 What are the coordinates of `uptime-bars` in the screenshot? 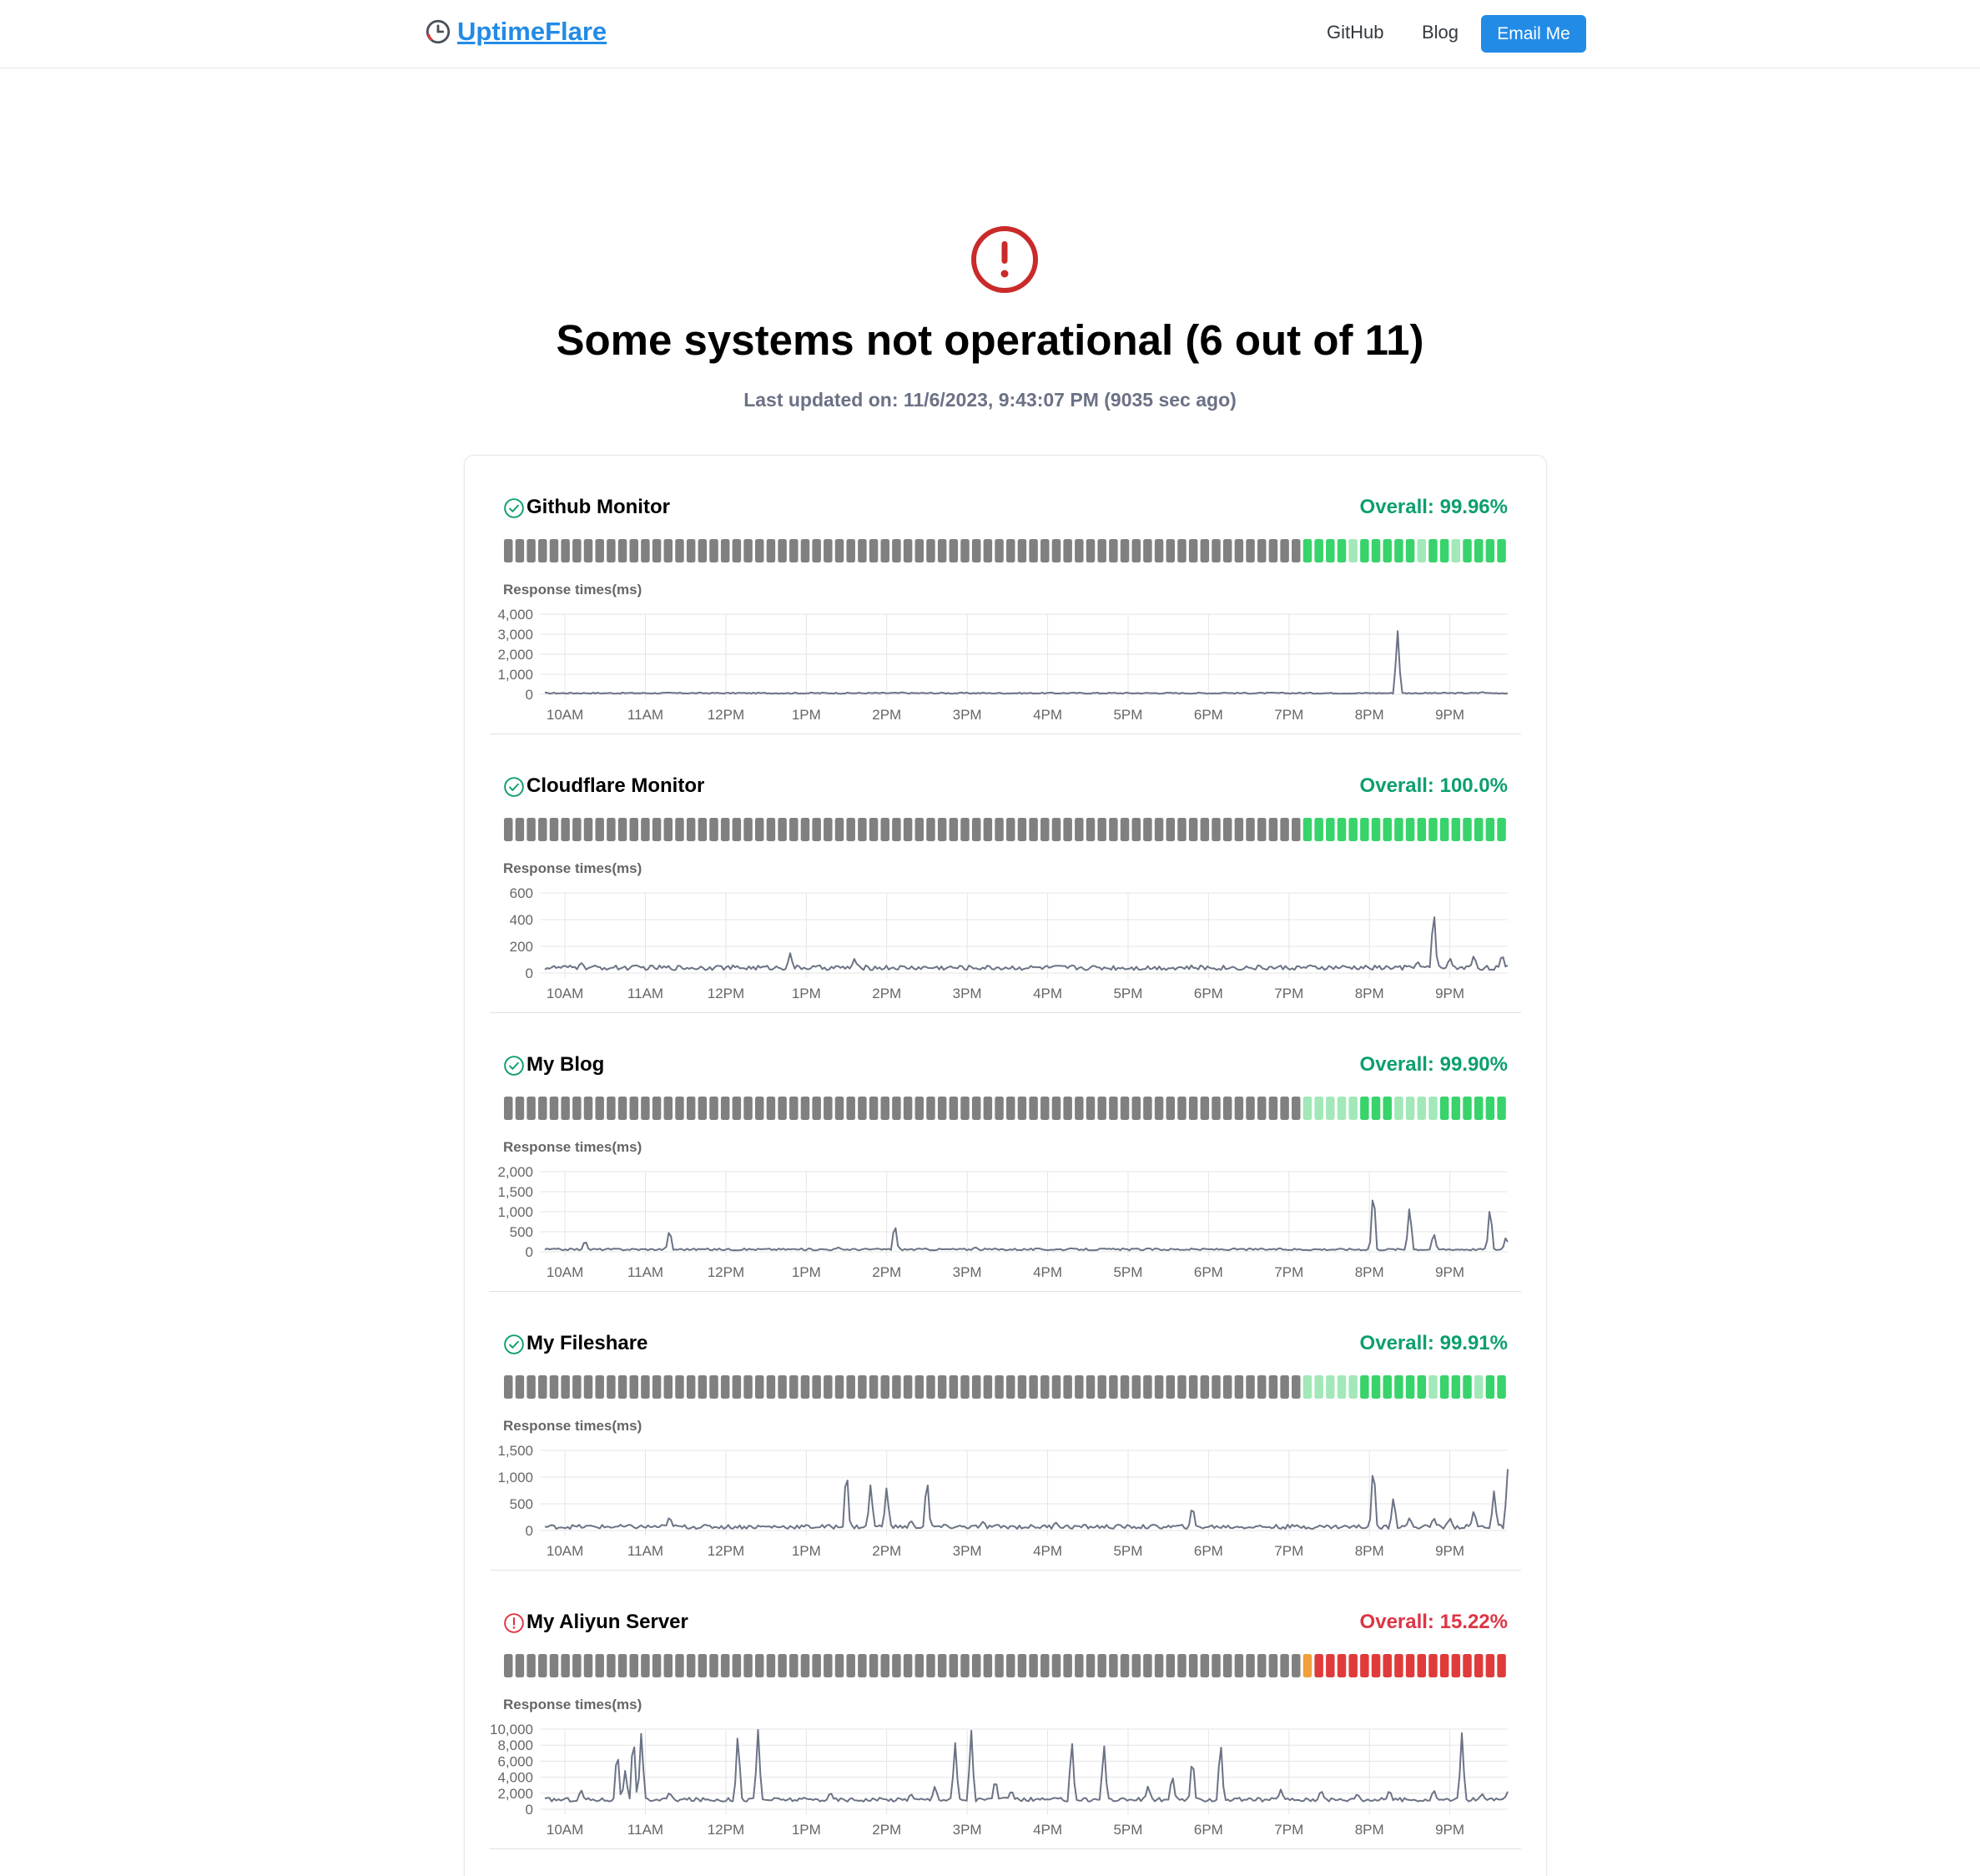 It's located at (1005, 829).